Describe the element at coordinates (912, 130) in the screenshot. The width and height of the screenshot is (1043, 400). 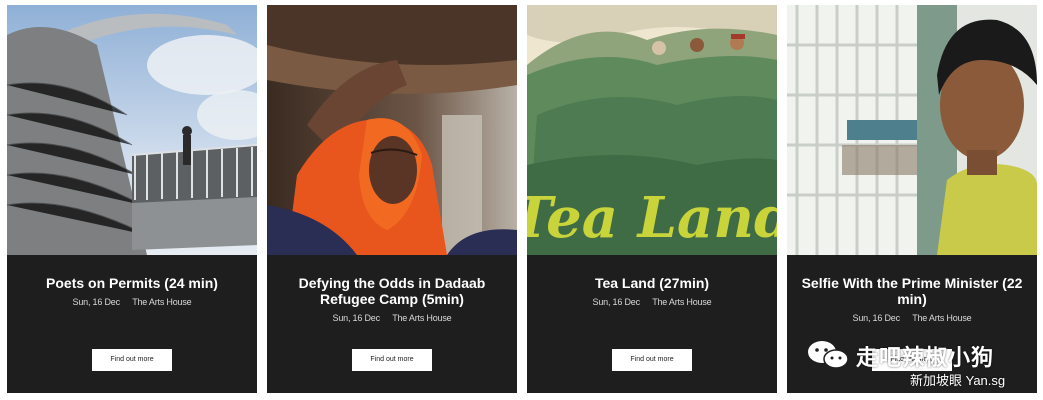
I see `film-image-selfie-with-the-prime-minister` at that location.